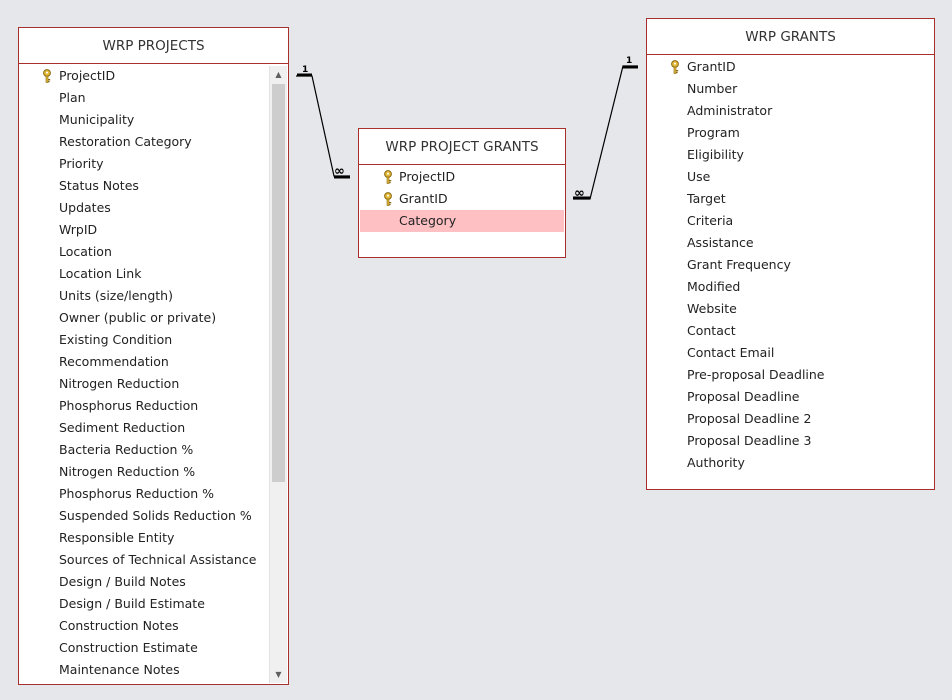  Describe the element at coordinates (144, 582) in the screenshot. I see `field-row: Design / Build Notes` at that location.